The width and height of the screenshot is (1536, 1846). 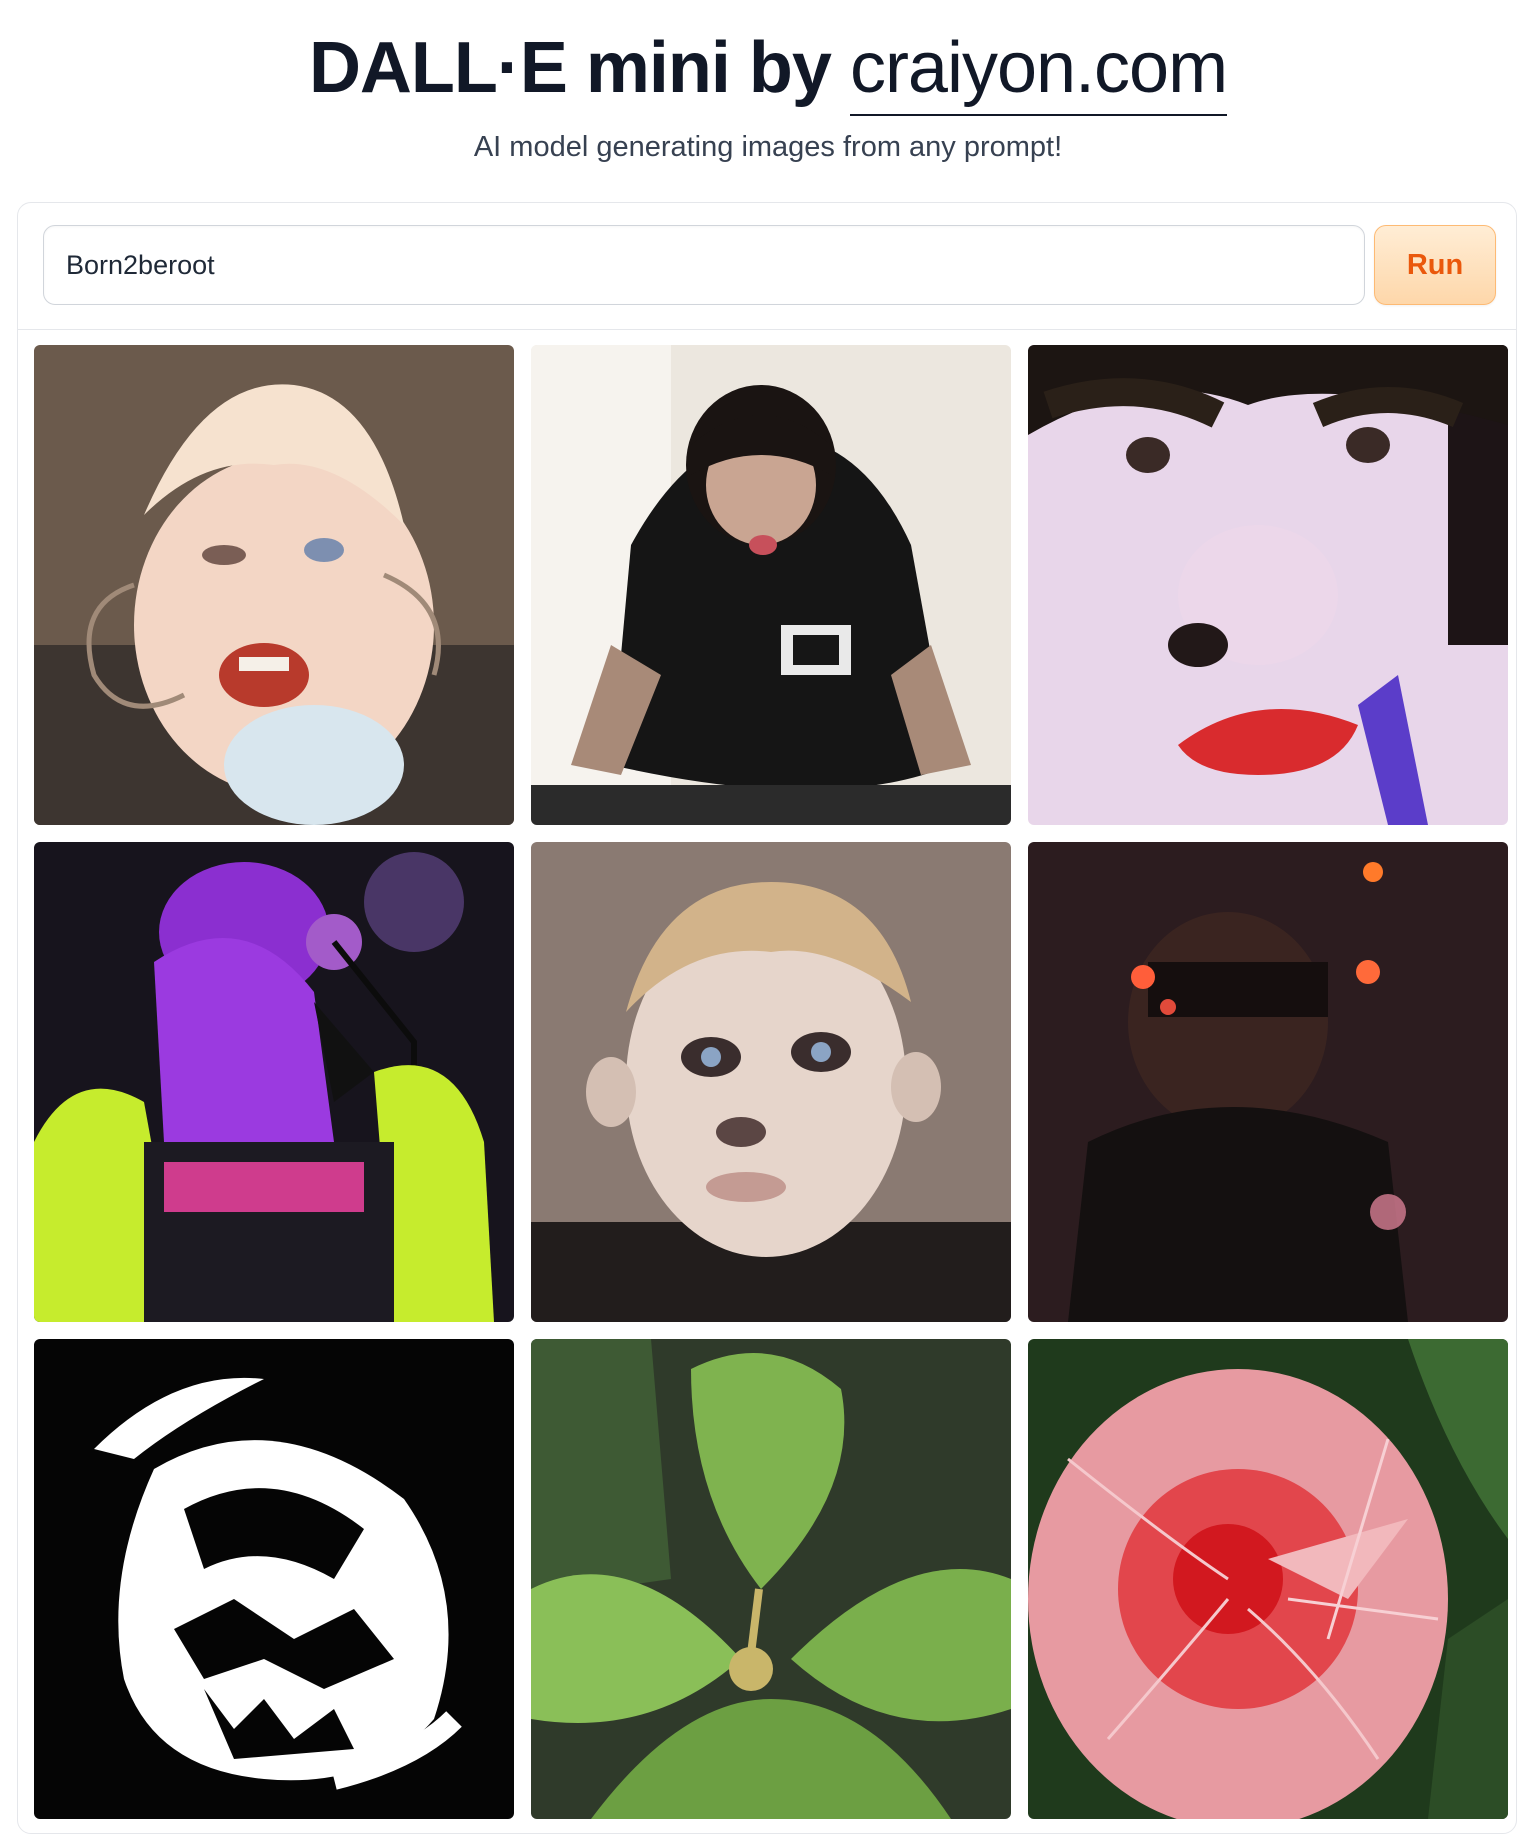 I want to click on page-title: DALL·E mini by craiyon.com, so click(x=768, y=72).